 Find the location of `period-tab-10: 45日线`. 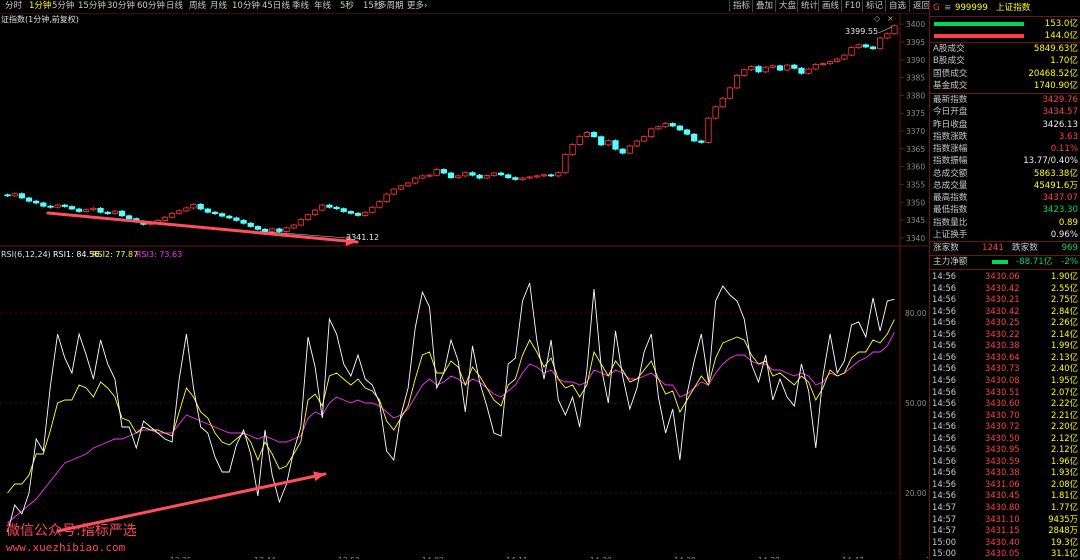

period-tab-10: 45日线 is located at coordinates (276, 6).